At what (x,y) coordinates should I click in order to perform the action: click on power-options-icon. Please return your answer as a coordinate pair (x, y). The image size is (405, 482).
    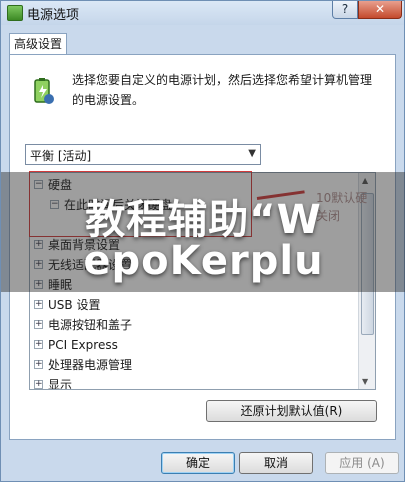
    Looking at the image, I should click on (15, 13).